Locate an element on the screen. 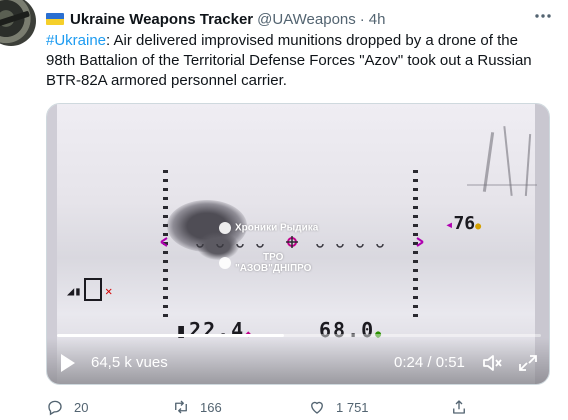 The image size is (568, 420). expand-icon is located at coordinates (528, 363).